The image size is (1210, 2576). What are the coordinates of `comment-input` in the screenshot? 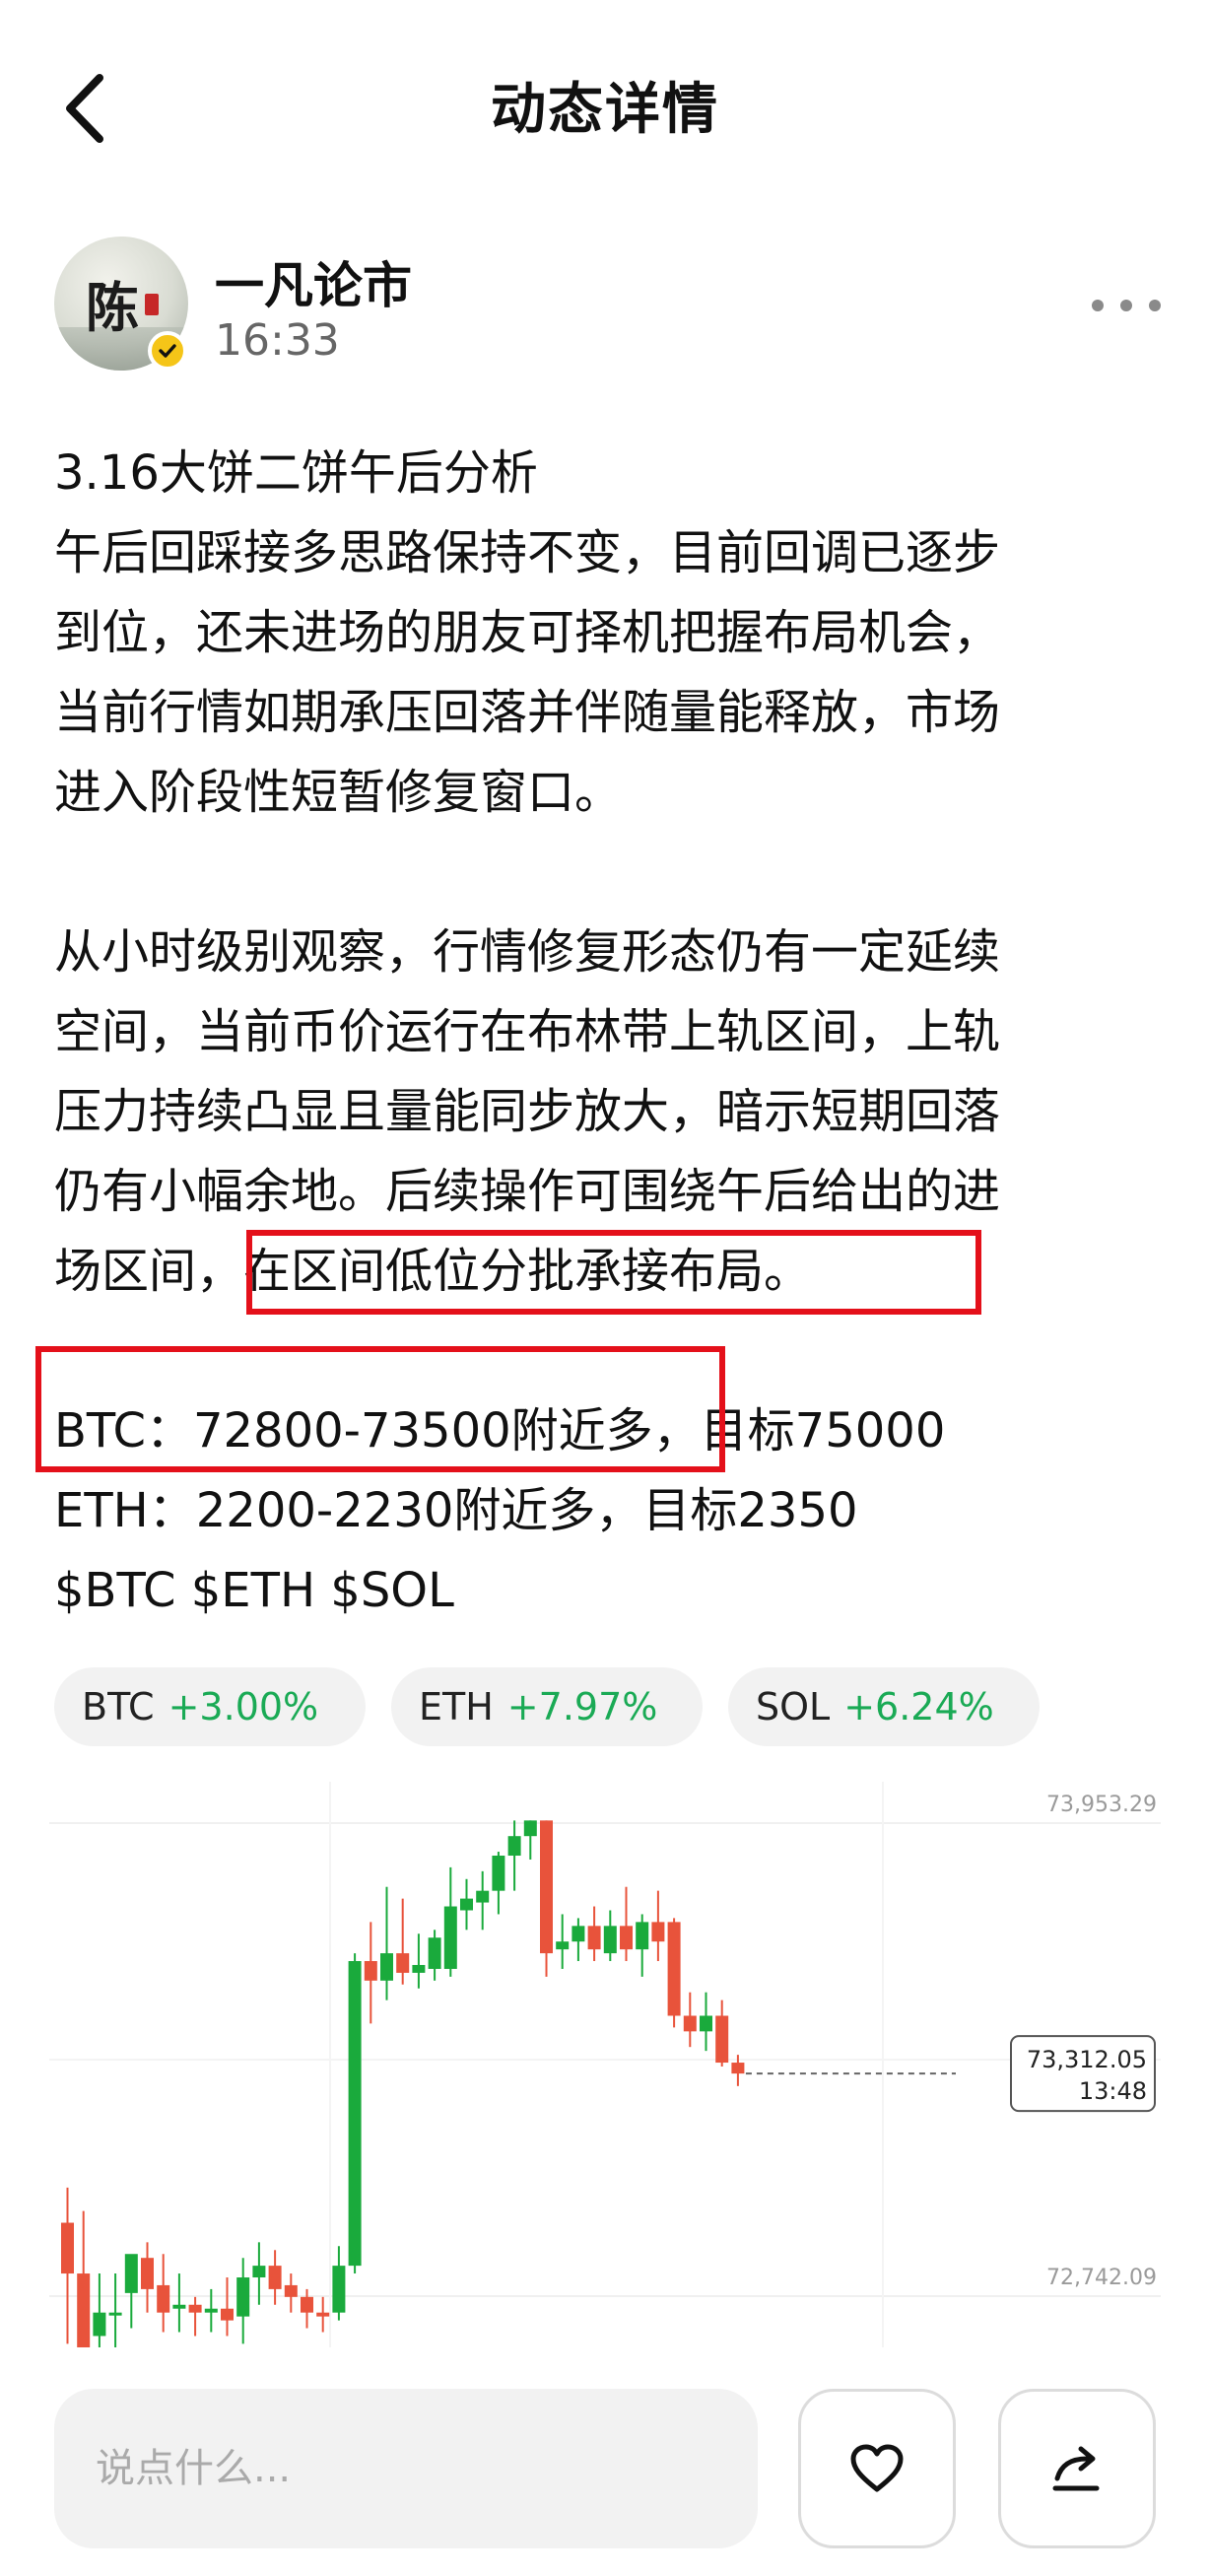 It's located at (406, 2468).